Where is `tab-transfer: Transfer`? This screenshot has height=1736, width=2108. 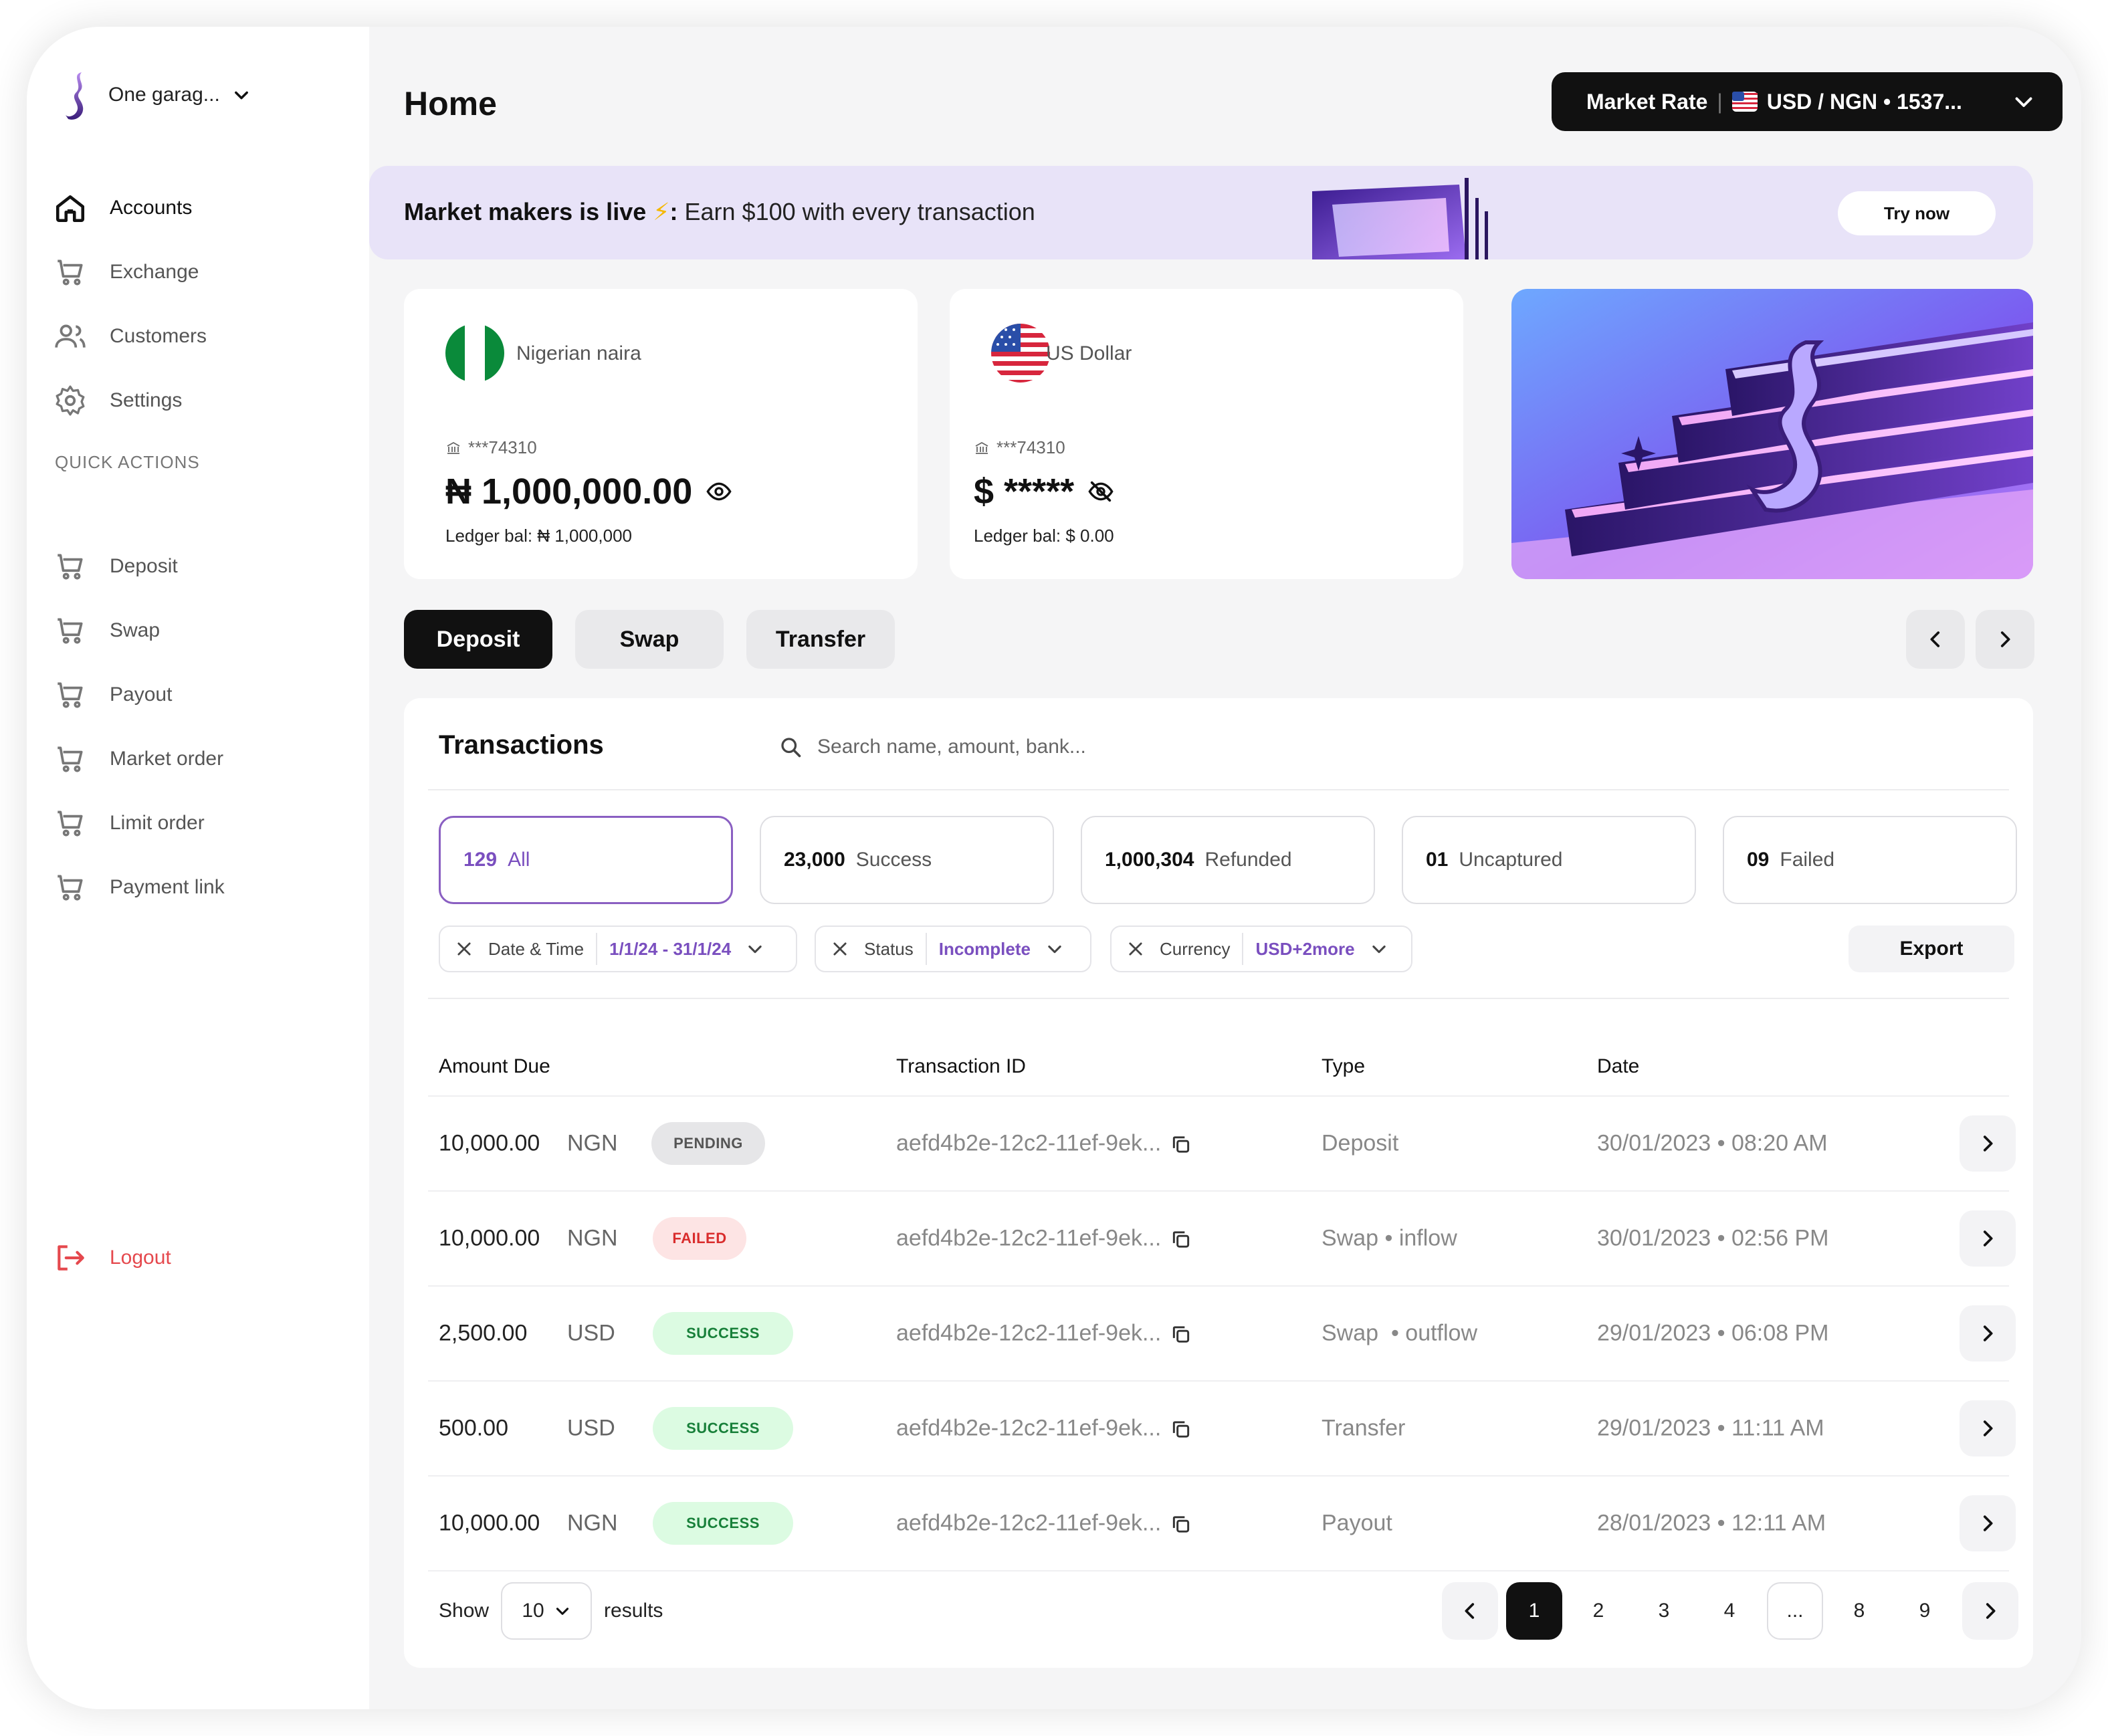
tab-transfer: Transfer is located at coordinates (821, 639).